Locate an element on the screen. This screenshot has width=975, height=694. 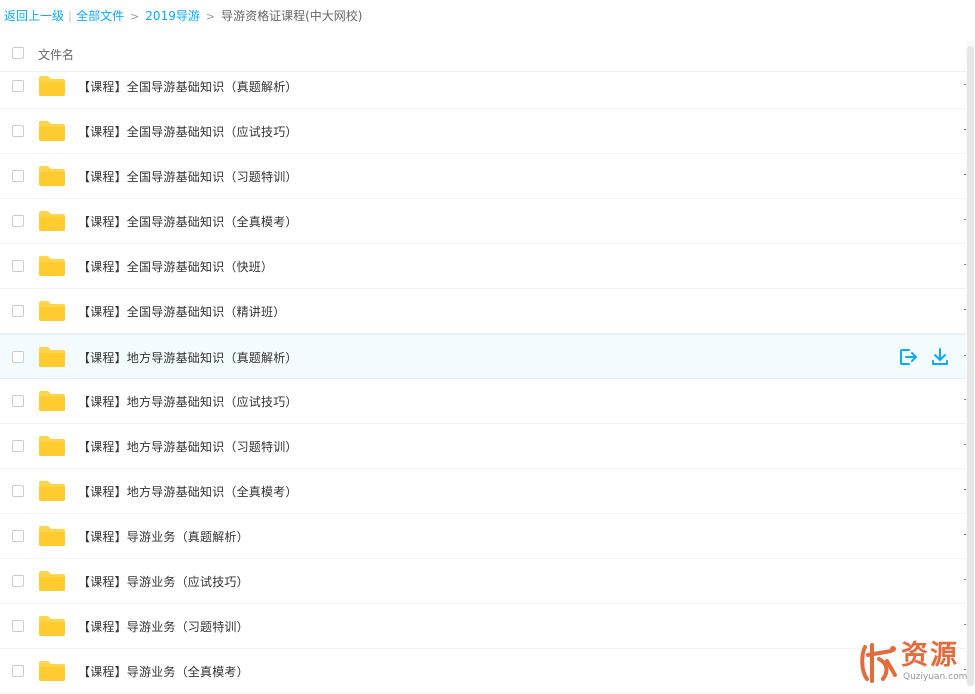
file-name: 【课程】全国导游基础知识（习题特训） is located at coordinates (188, 176).